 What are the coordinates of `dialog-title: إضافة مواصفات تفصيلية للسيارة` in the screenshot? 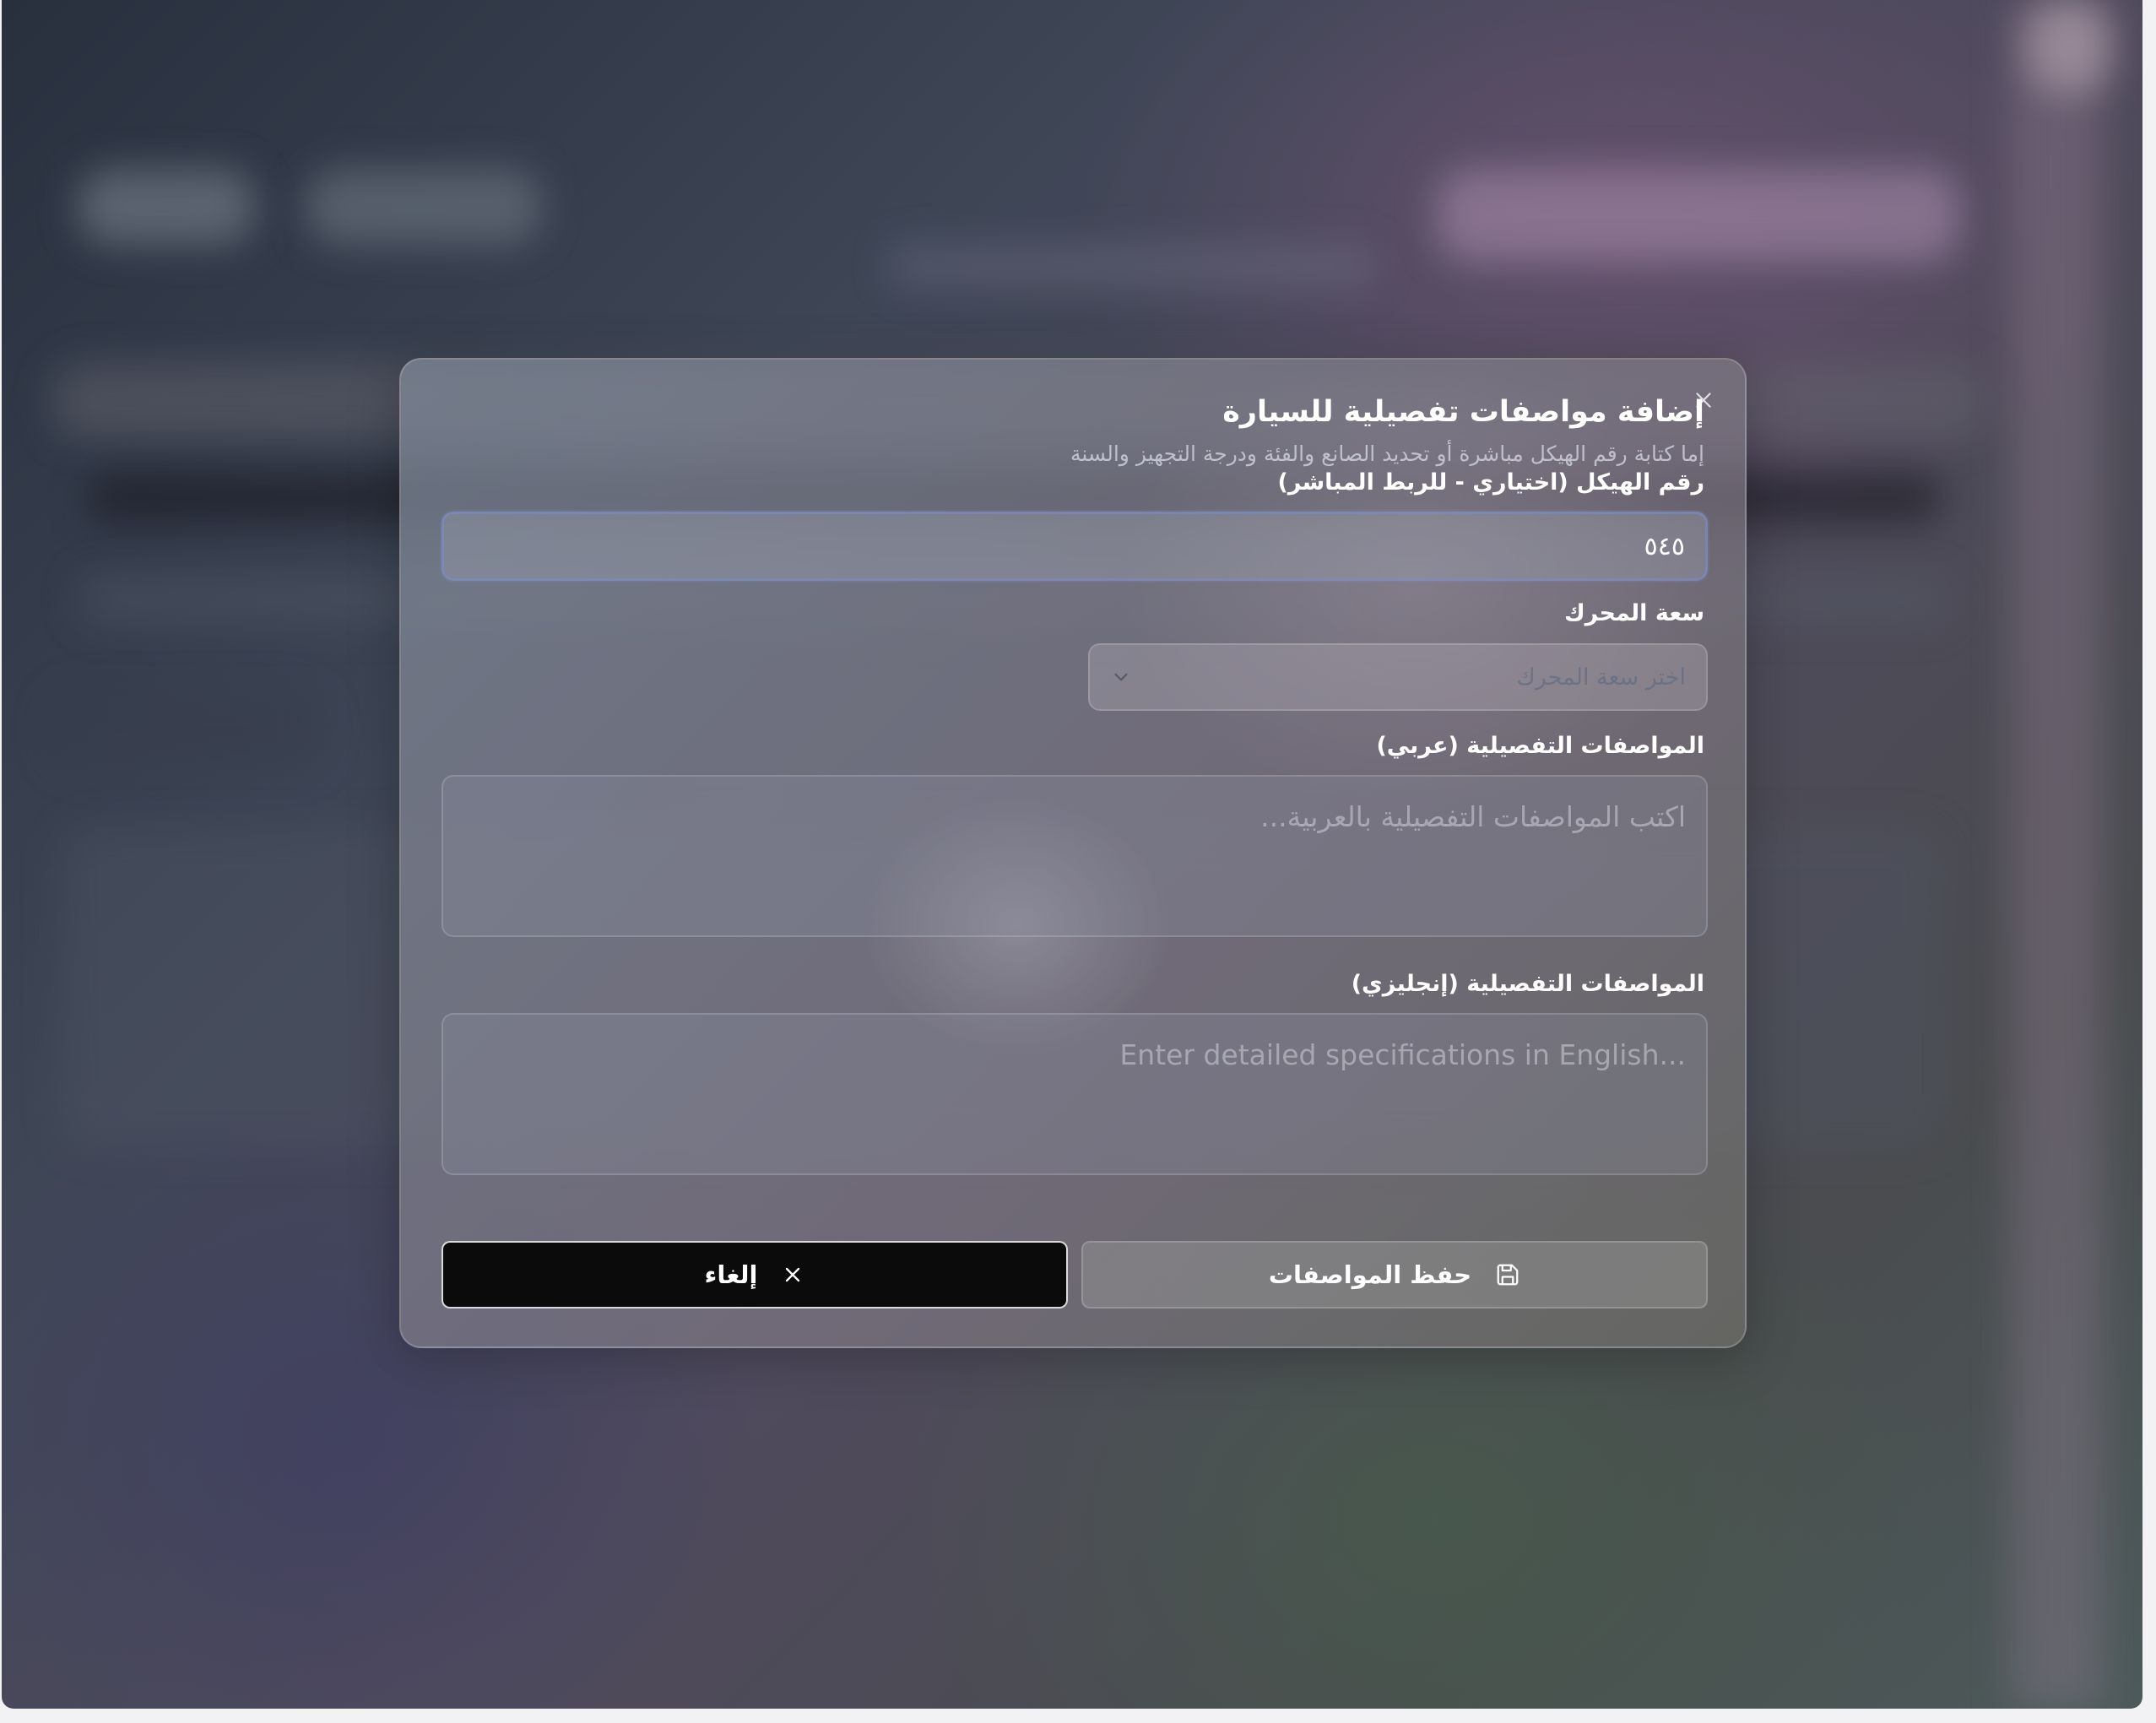 It's located at (1463, 412).